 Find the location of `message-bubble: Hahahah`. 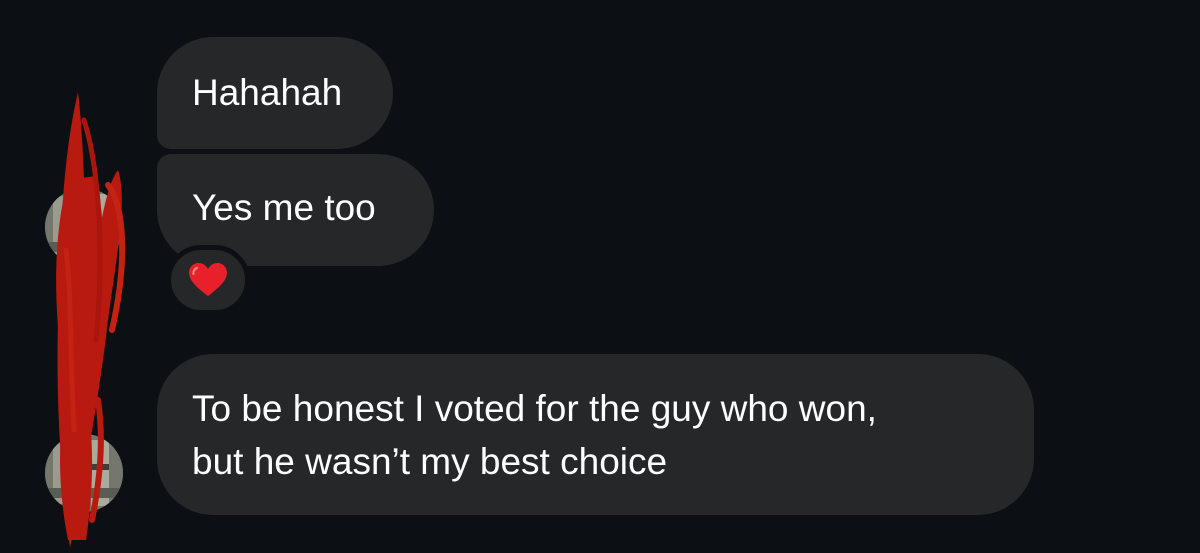

message-bubble: Hahahah is located at coordinates (275, 93).